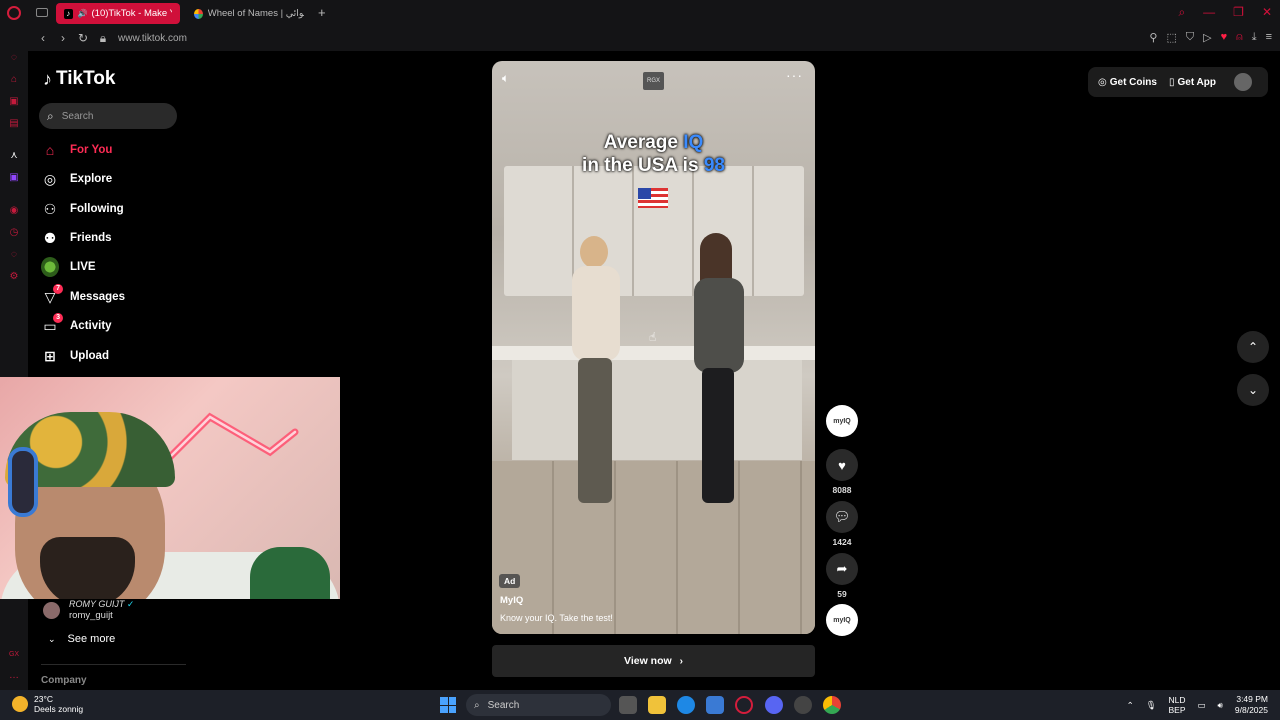 This screenshot has height=720, width=1280. Describe the element at coordinates (842, 465) in the screenshot. I see `like-button: ♥` at that location.